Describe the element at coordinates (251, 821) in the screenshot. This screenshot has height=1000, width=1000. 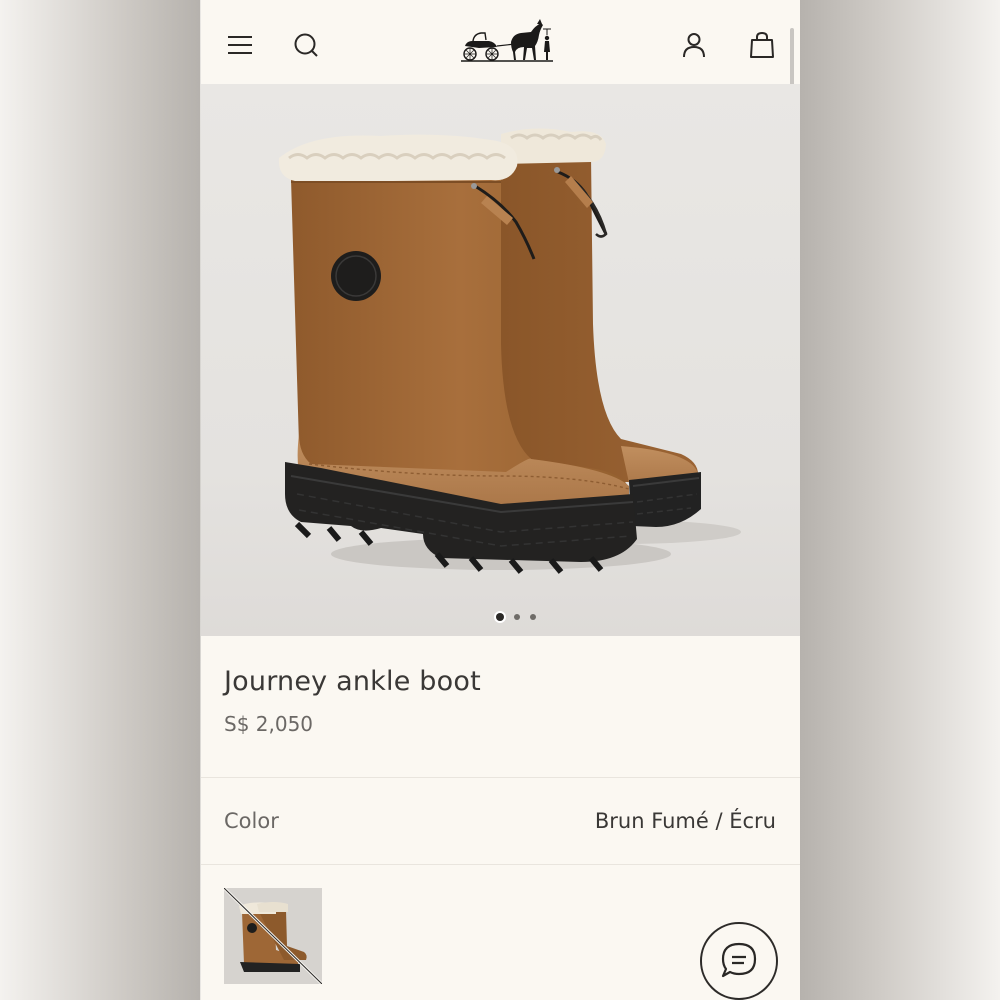
I see `color-label: Color` at that location.